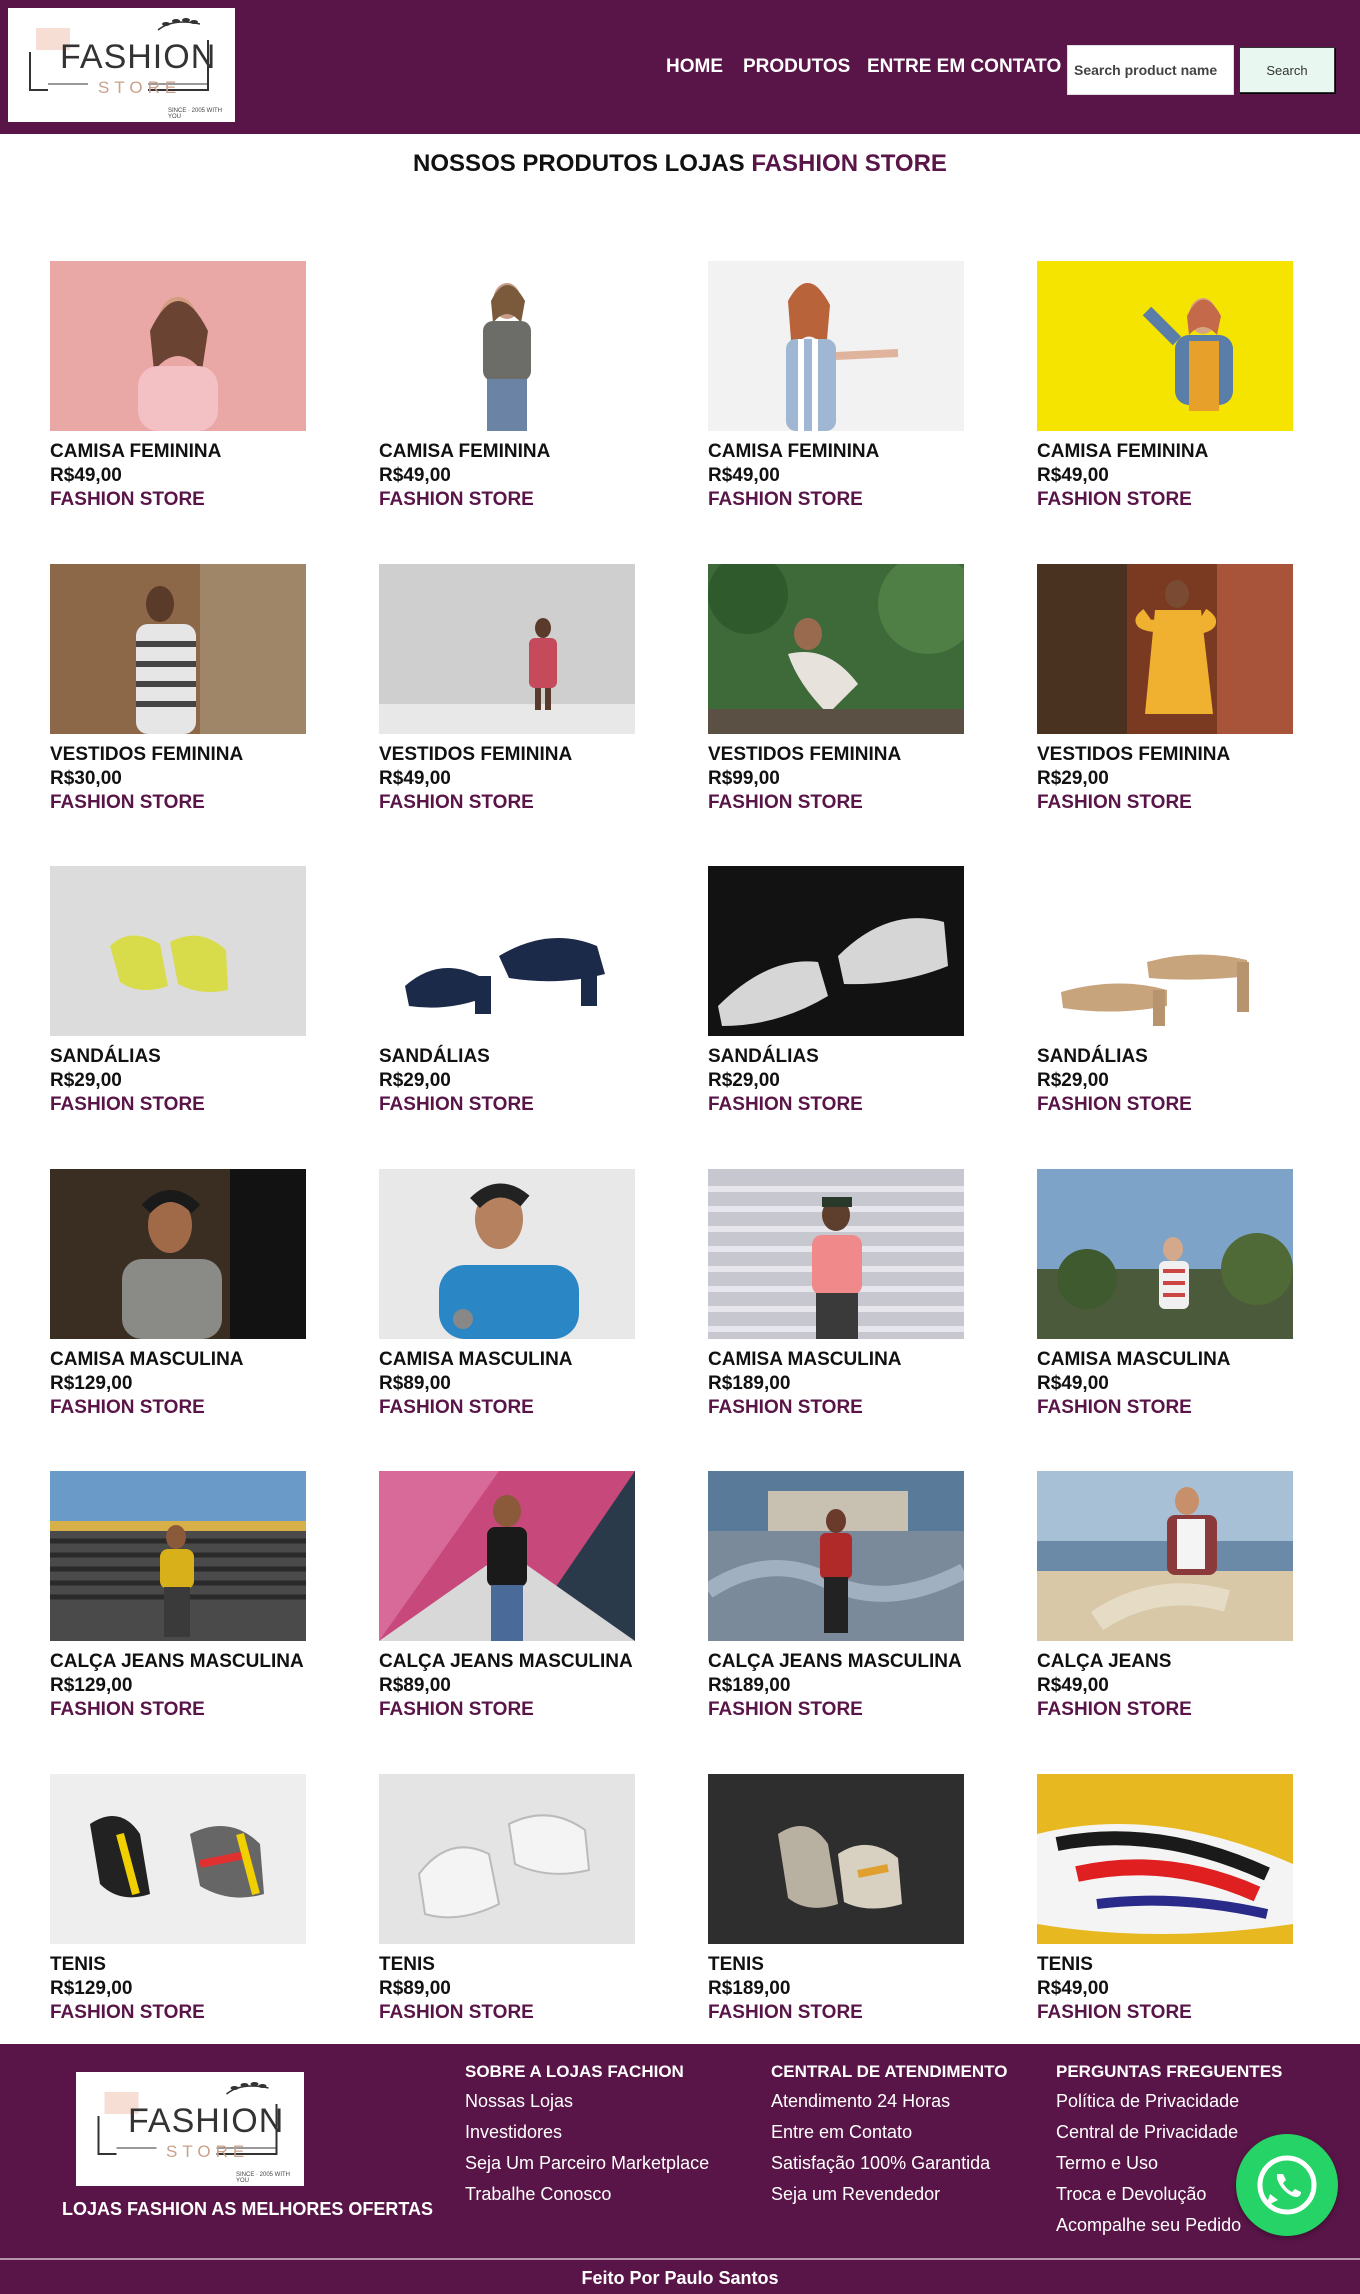 The image size is (1360, 2294). Describe the element at coordinates (1150, 70) in the screenshot. I see `search-input` at that location.